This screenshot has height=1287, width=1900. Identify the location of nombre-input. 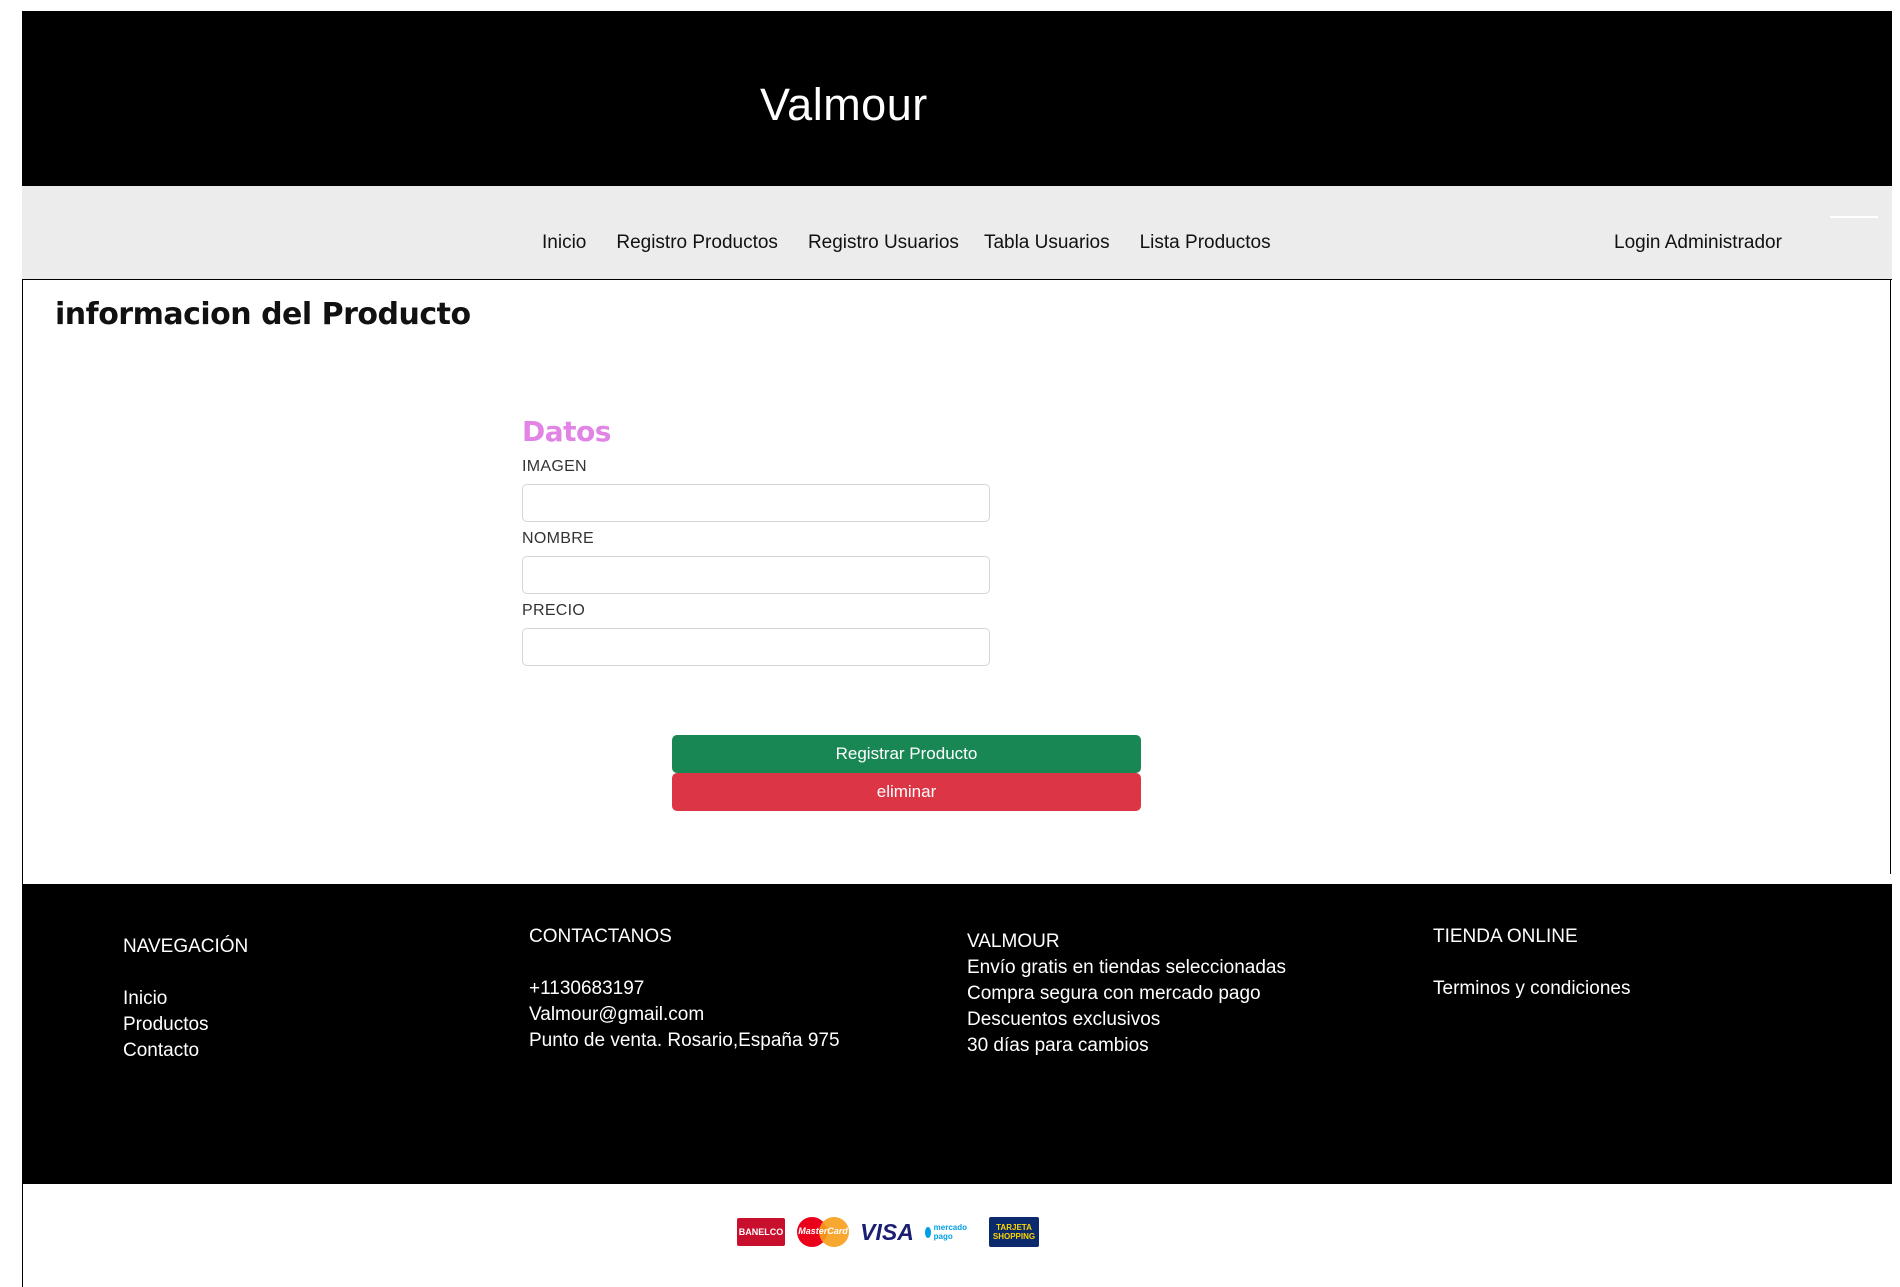
(756, 575).